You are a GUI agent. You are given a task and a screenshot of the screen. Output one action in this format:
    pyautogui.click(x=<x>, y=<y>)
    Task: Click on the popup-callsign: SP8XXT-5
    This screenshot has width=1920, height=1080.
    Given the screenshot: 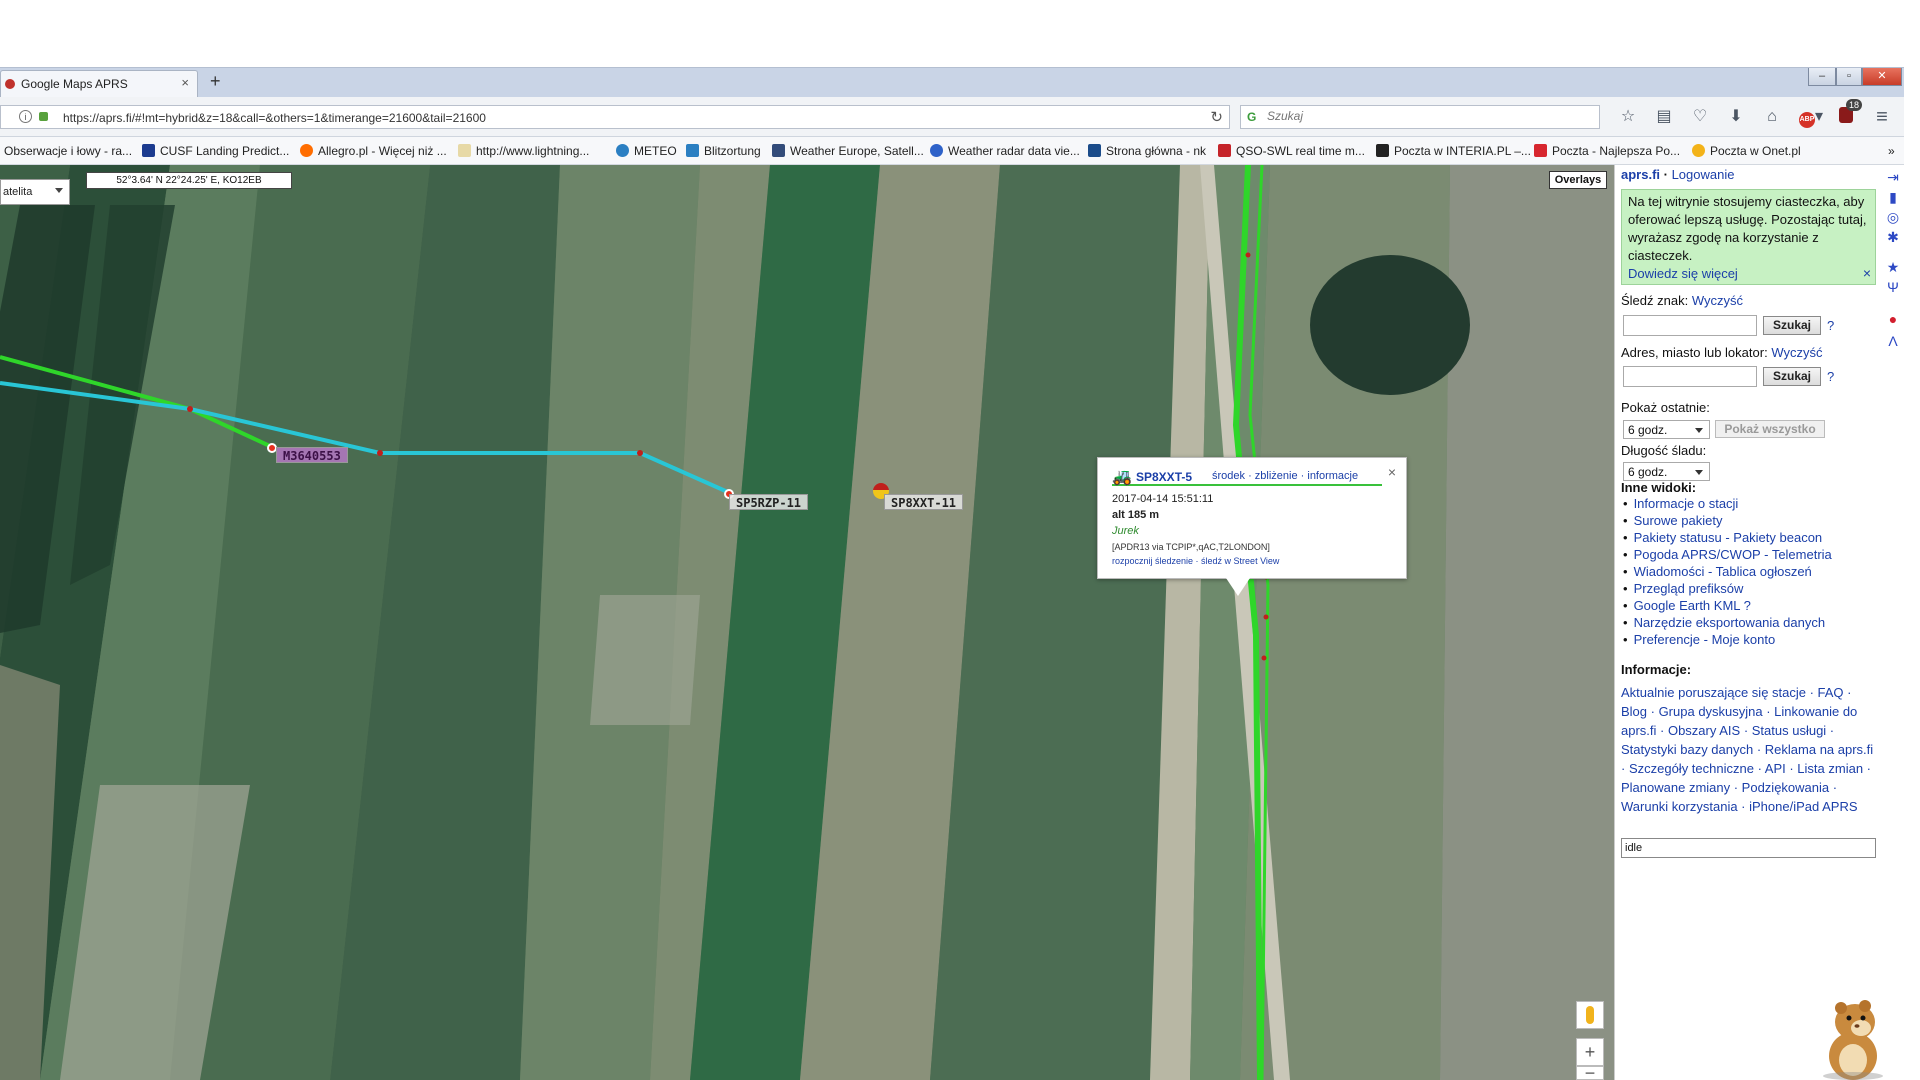 What is the action you would take?
    pyautogui.click(x=1164, y=477)
    